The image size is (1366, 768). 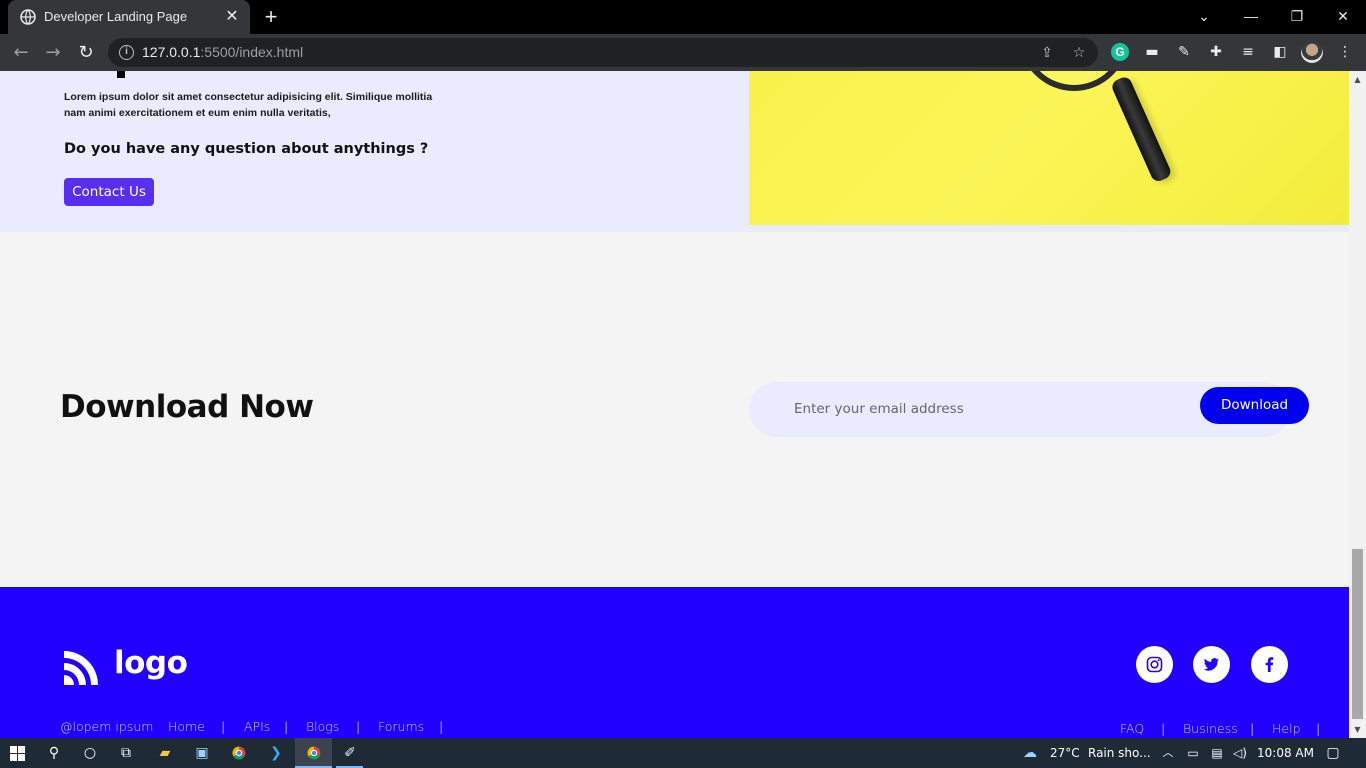 I want to click on pen-extension-icon: ✎, so click(x=1184, y=52).